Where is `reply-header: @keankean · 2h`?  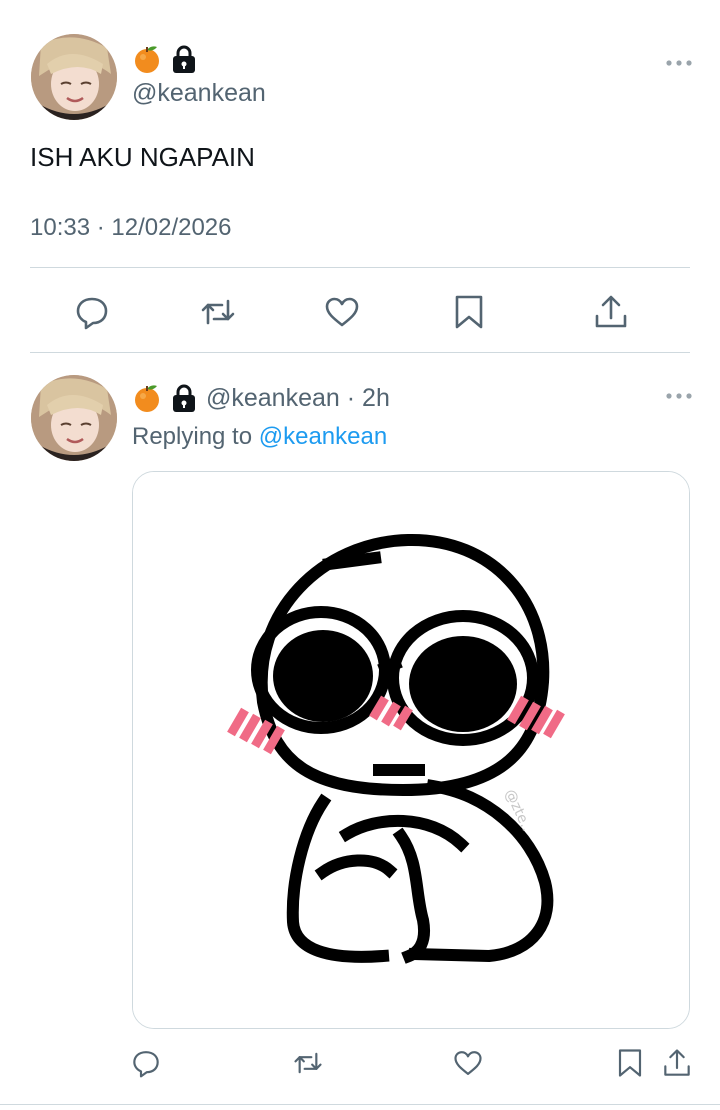
reply-header: @keankean · 2h is located at coordinates (298, 398).